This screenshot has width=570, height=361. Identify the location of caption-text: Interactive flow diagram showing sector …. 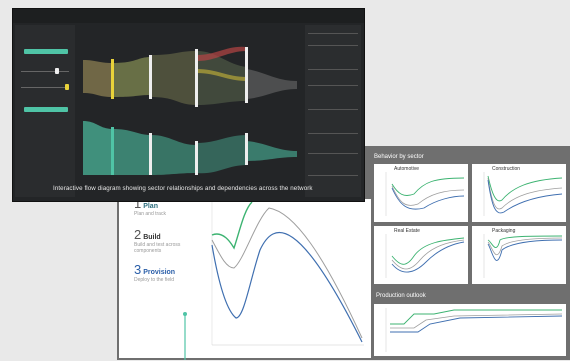
(183, 188).